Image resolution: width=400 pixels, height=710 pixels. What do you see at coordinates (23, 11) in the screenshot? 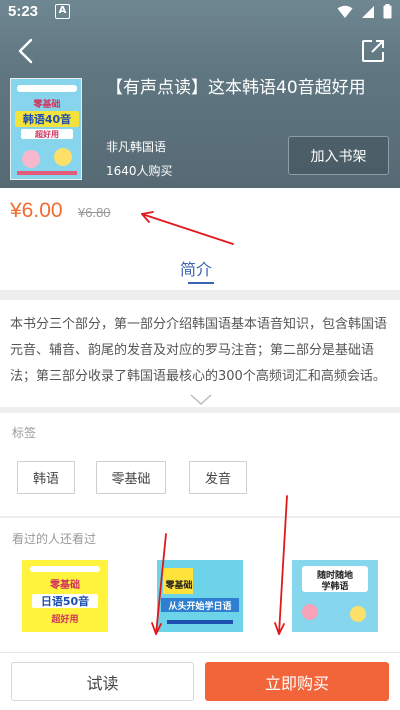
I see `status-time: 5:23` at bounding box center [23, 11].